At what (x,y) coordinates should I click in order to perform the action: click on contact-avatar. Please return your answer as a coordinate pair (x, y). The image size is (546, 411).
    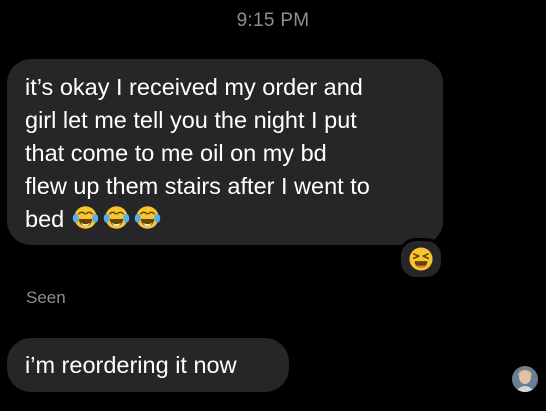
    Looking at the image, I should click on (525, 379).